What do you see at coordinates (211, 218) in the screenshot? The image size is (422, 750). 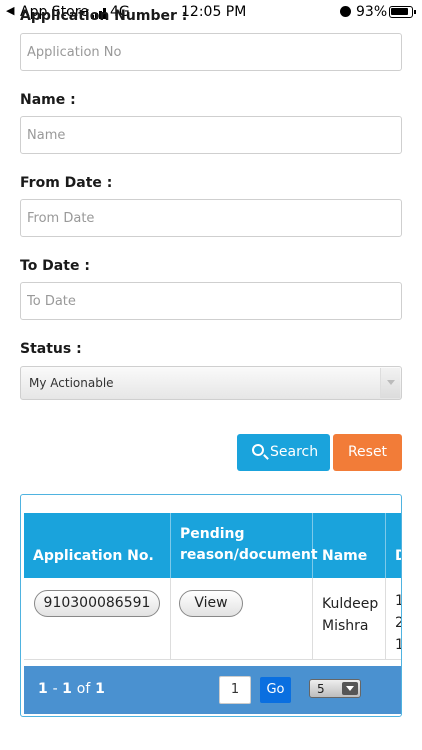 I see `from-date-input` at bounding box center [211, 218].